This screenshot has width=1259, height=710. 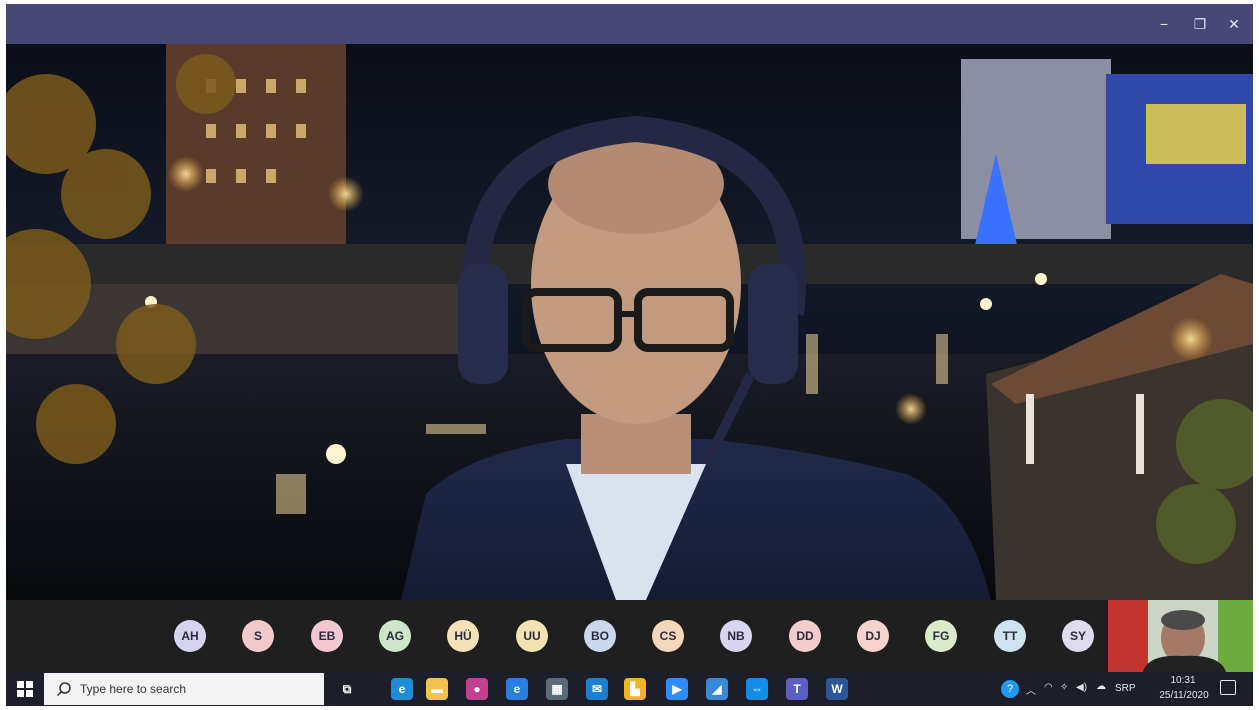 I want to click on participant-avatar: CS, so click(x=668, y=636).